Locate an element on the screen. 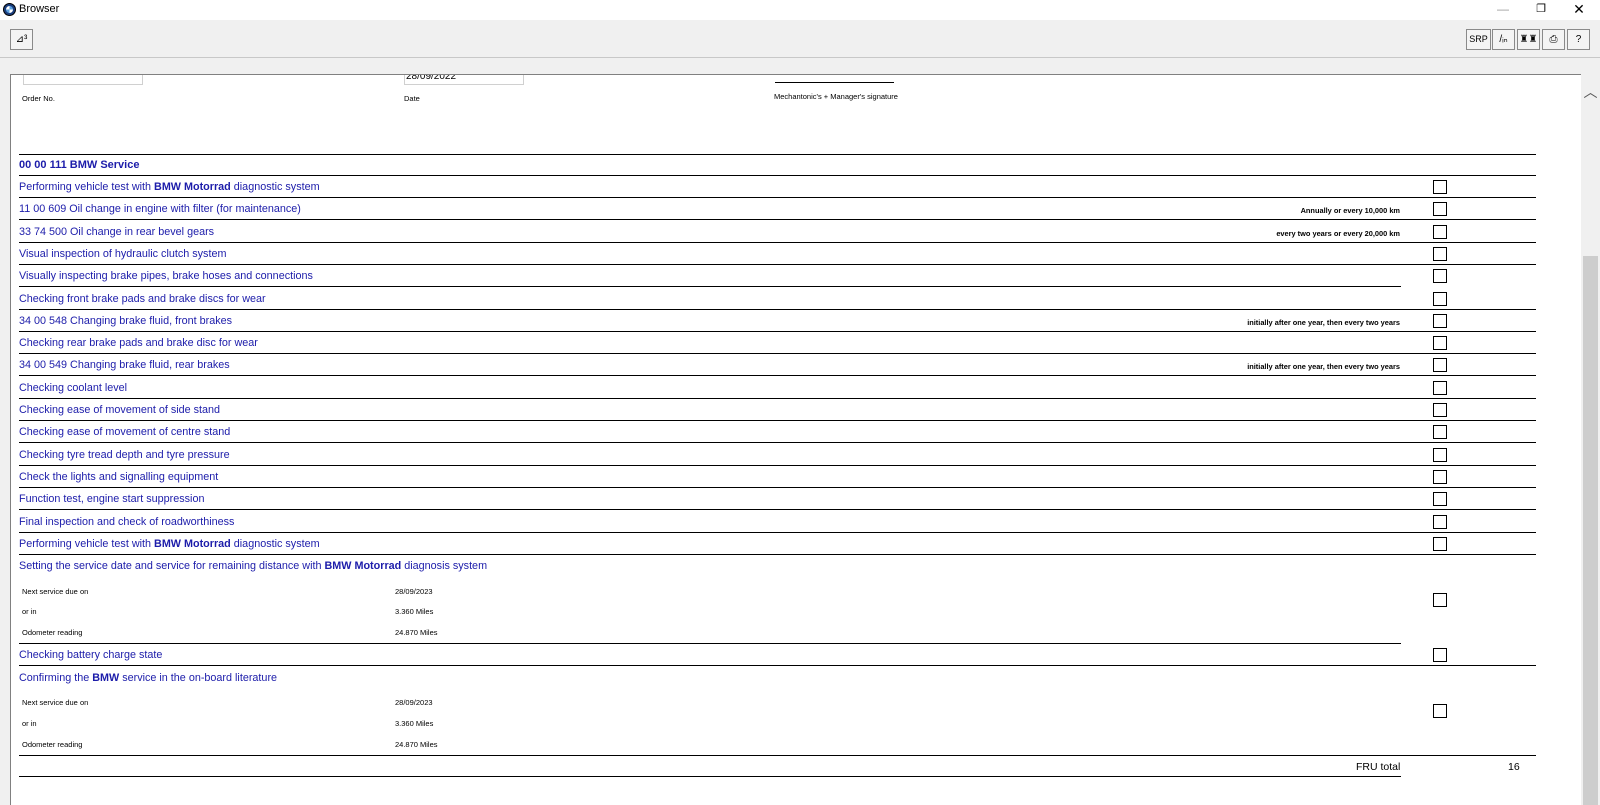 Image resolution: width=1600 pixels, height=805 pixels. date-label: Date is located at coordinates (412, 98).